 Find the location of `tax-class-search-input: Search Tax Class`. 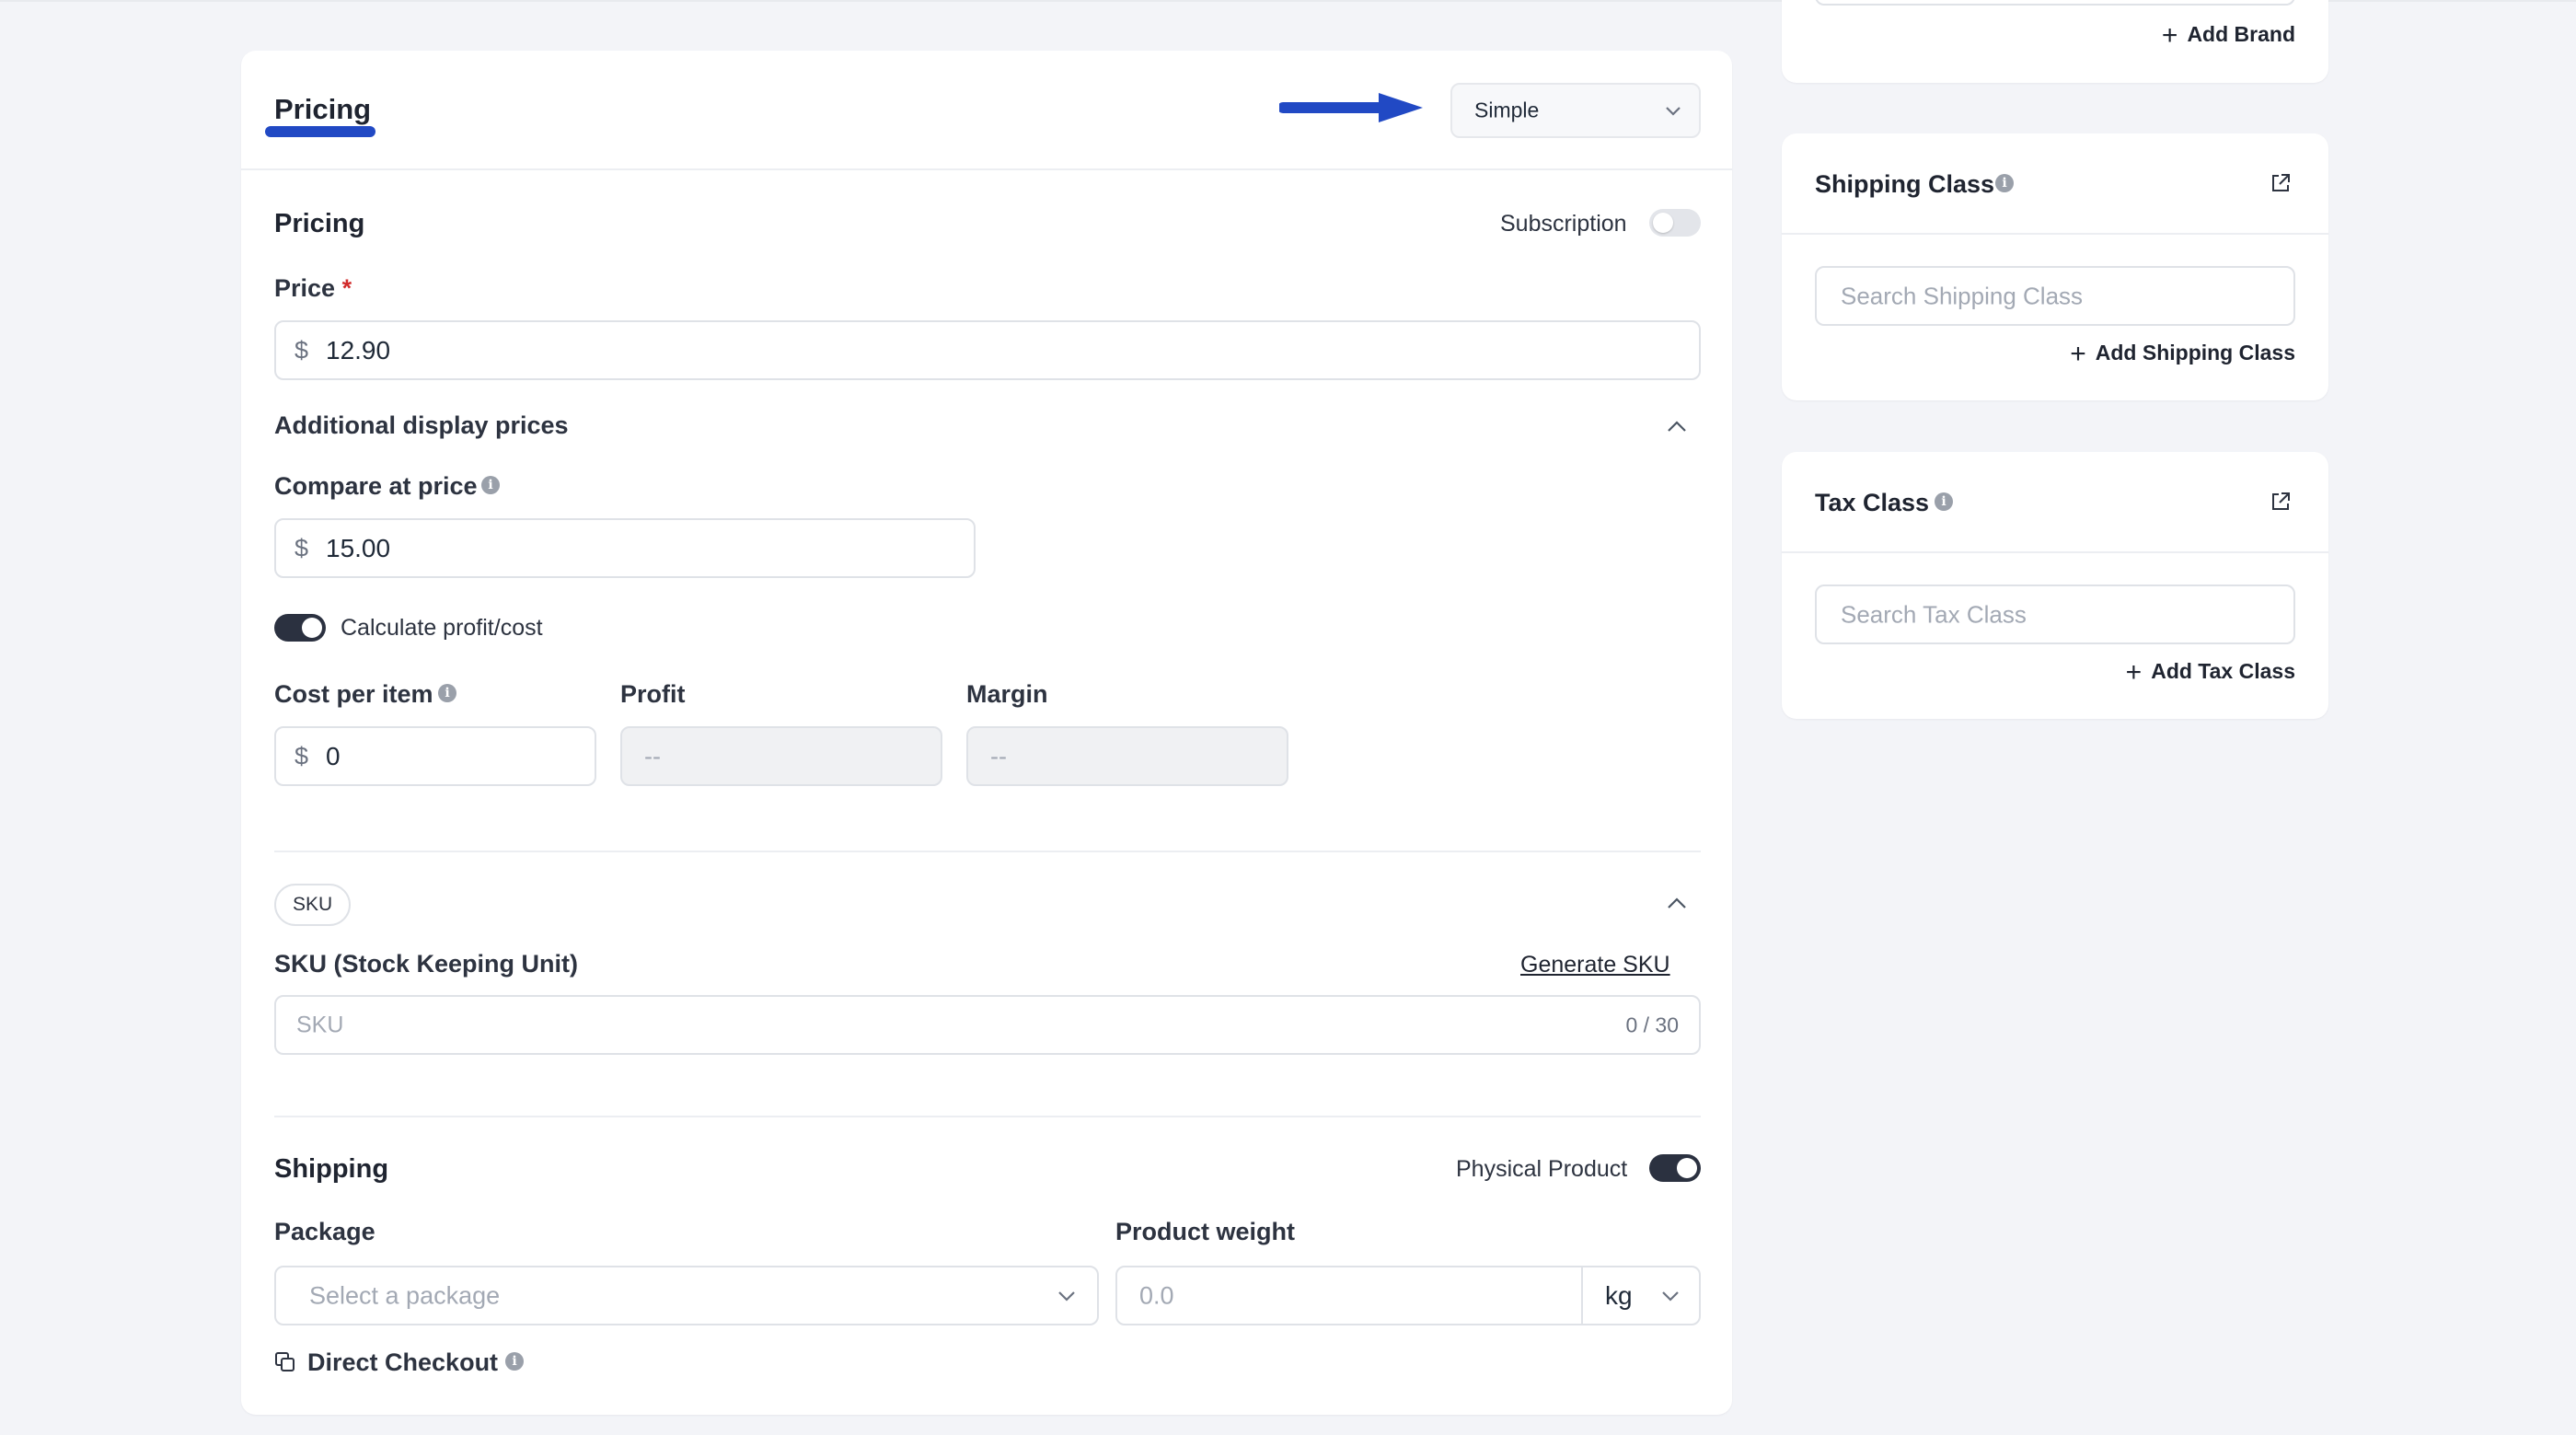

tax-class-search-input: Search Tax Class is located at coordinates (2055, 614).